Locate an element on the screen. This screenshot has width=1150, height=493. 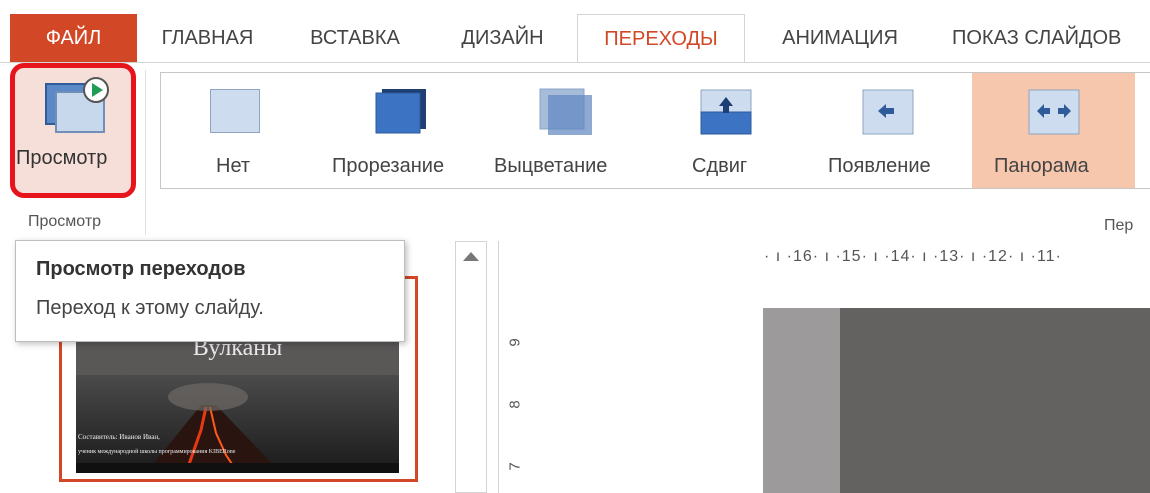
preview-button-label: Просмотр is located at coordinates (62, 158).